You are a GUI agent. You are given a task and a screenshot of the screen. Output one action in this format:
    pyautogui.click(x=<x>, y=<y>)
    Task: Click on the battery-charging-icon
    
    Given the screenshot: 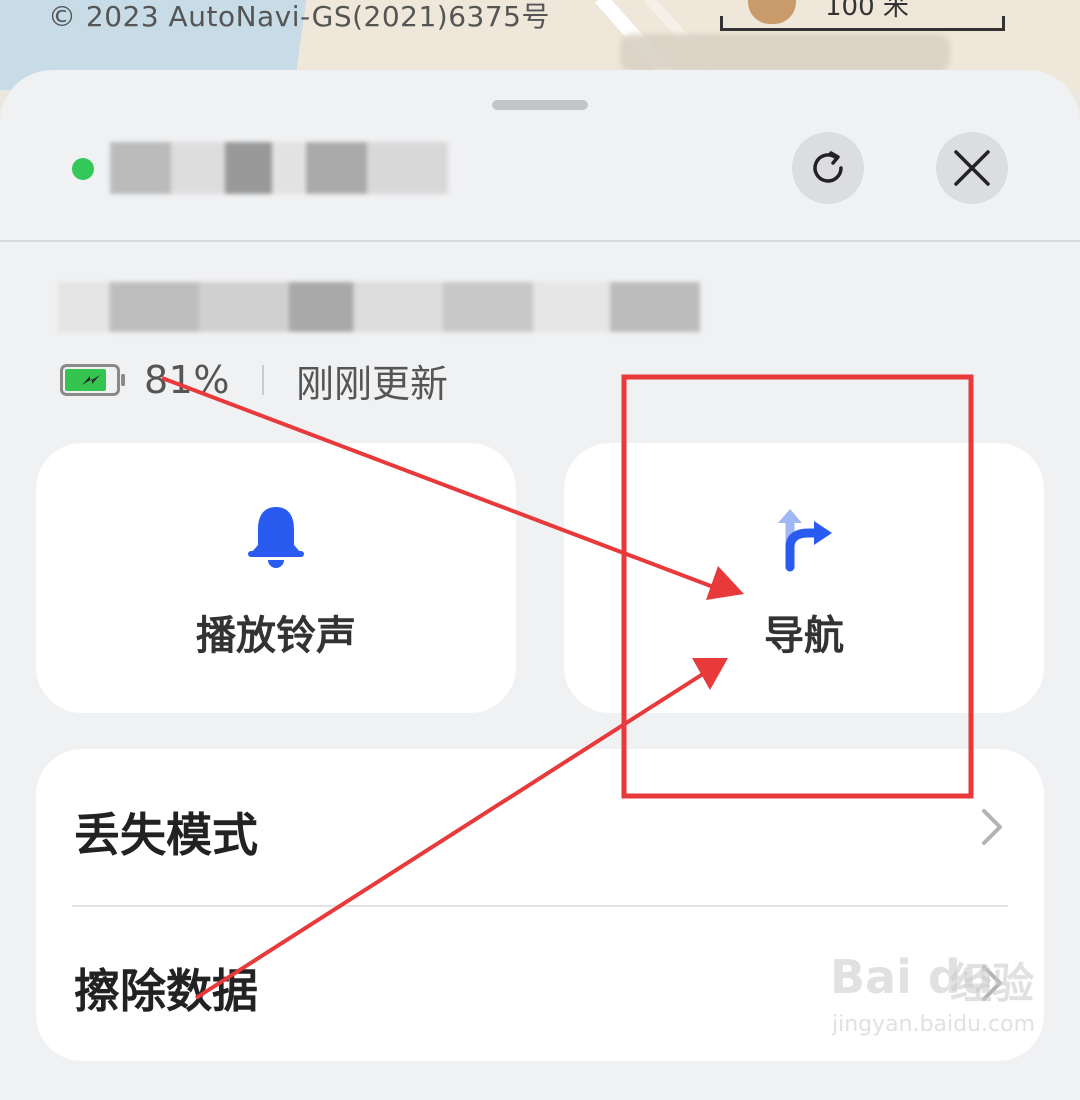 What is the action you would take?
    pyautogui.click(x=92, y=380)
    